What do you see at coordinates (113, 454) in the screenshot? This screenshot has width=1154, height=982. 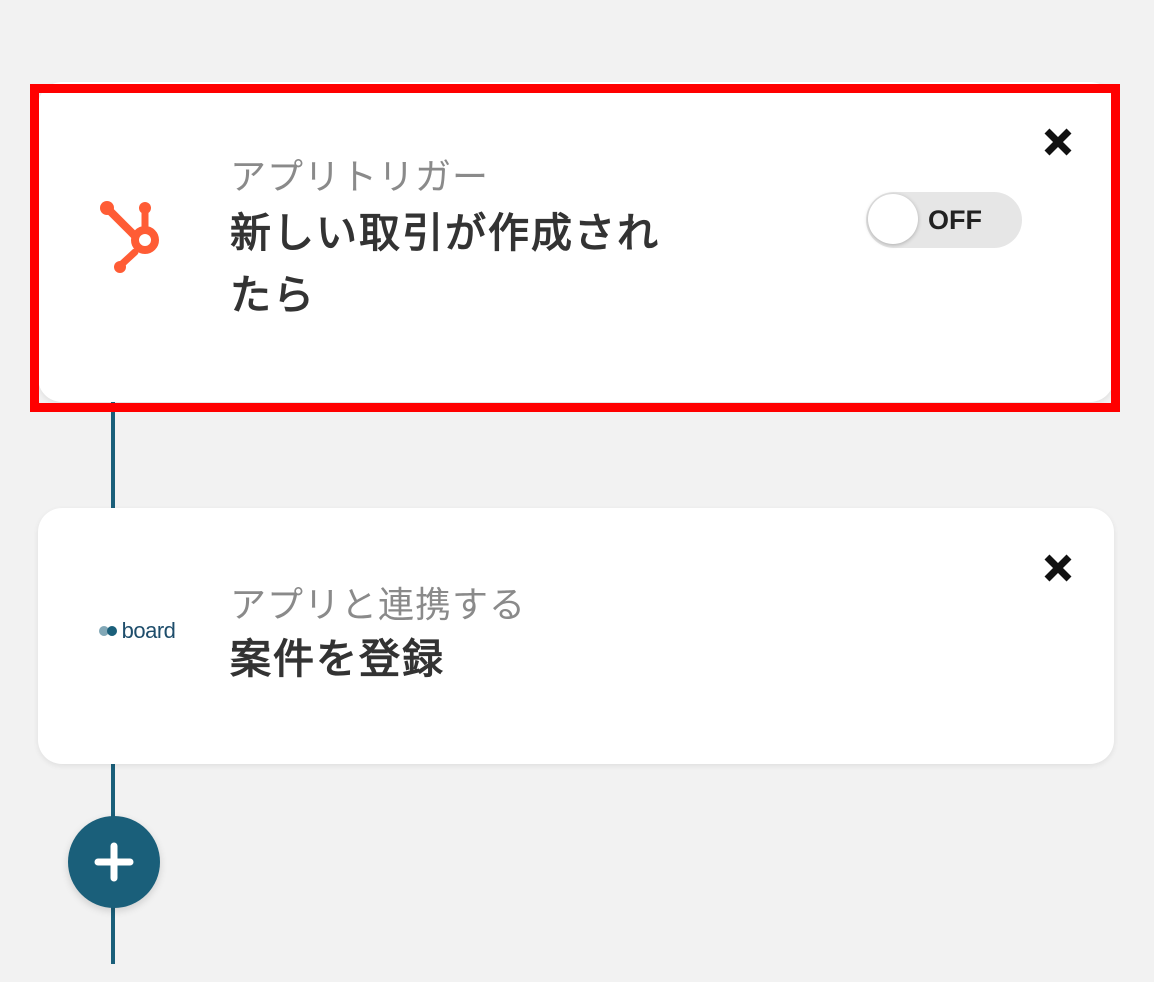 I see `flow-connector-top` at bounding box center [113, 454].